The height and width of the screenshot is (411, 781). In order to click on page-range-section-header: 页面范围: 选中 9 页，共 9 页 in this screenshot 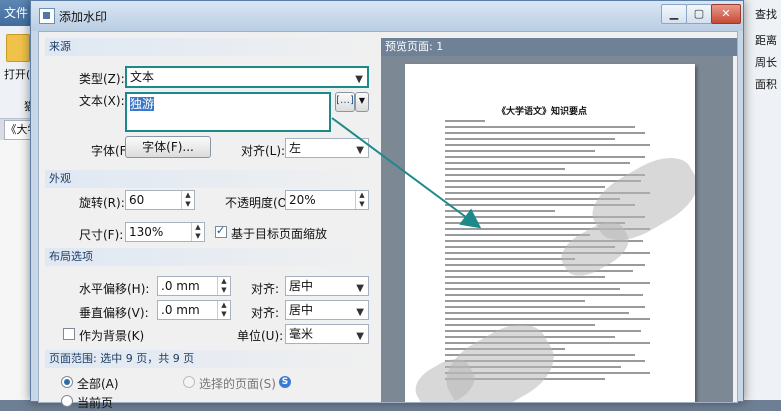, I will do `click(212, 359)`.